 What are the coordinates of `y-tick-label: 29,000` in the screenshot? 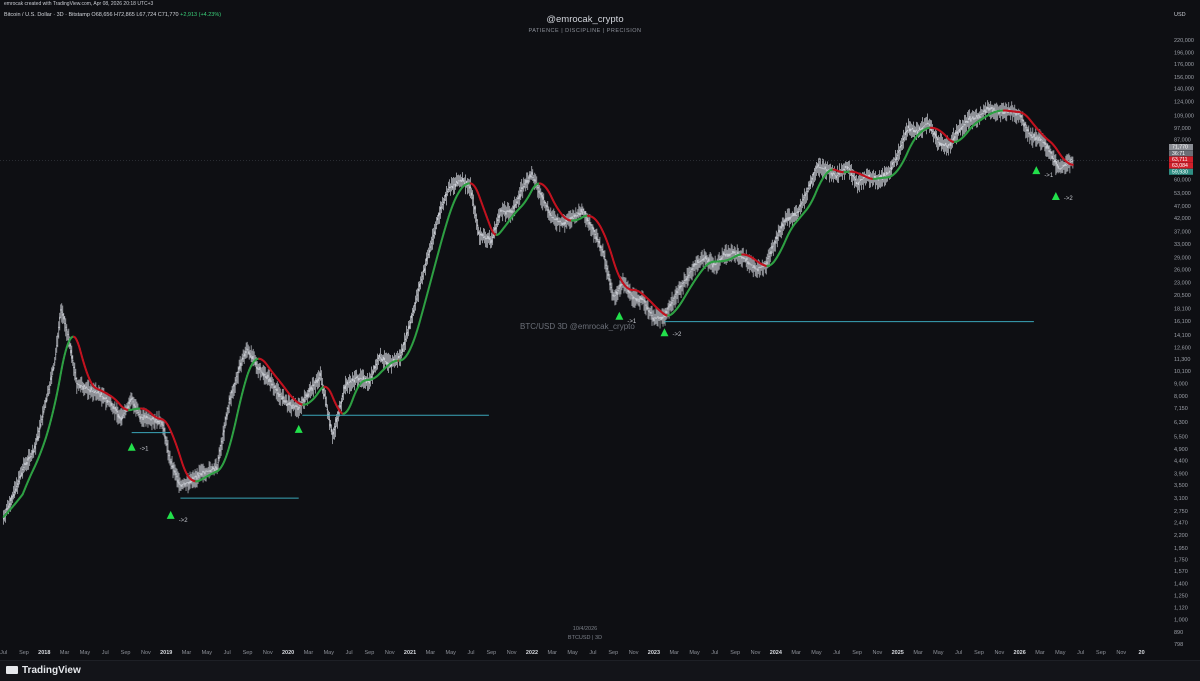 It's located at (1182, 259).